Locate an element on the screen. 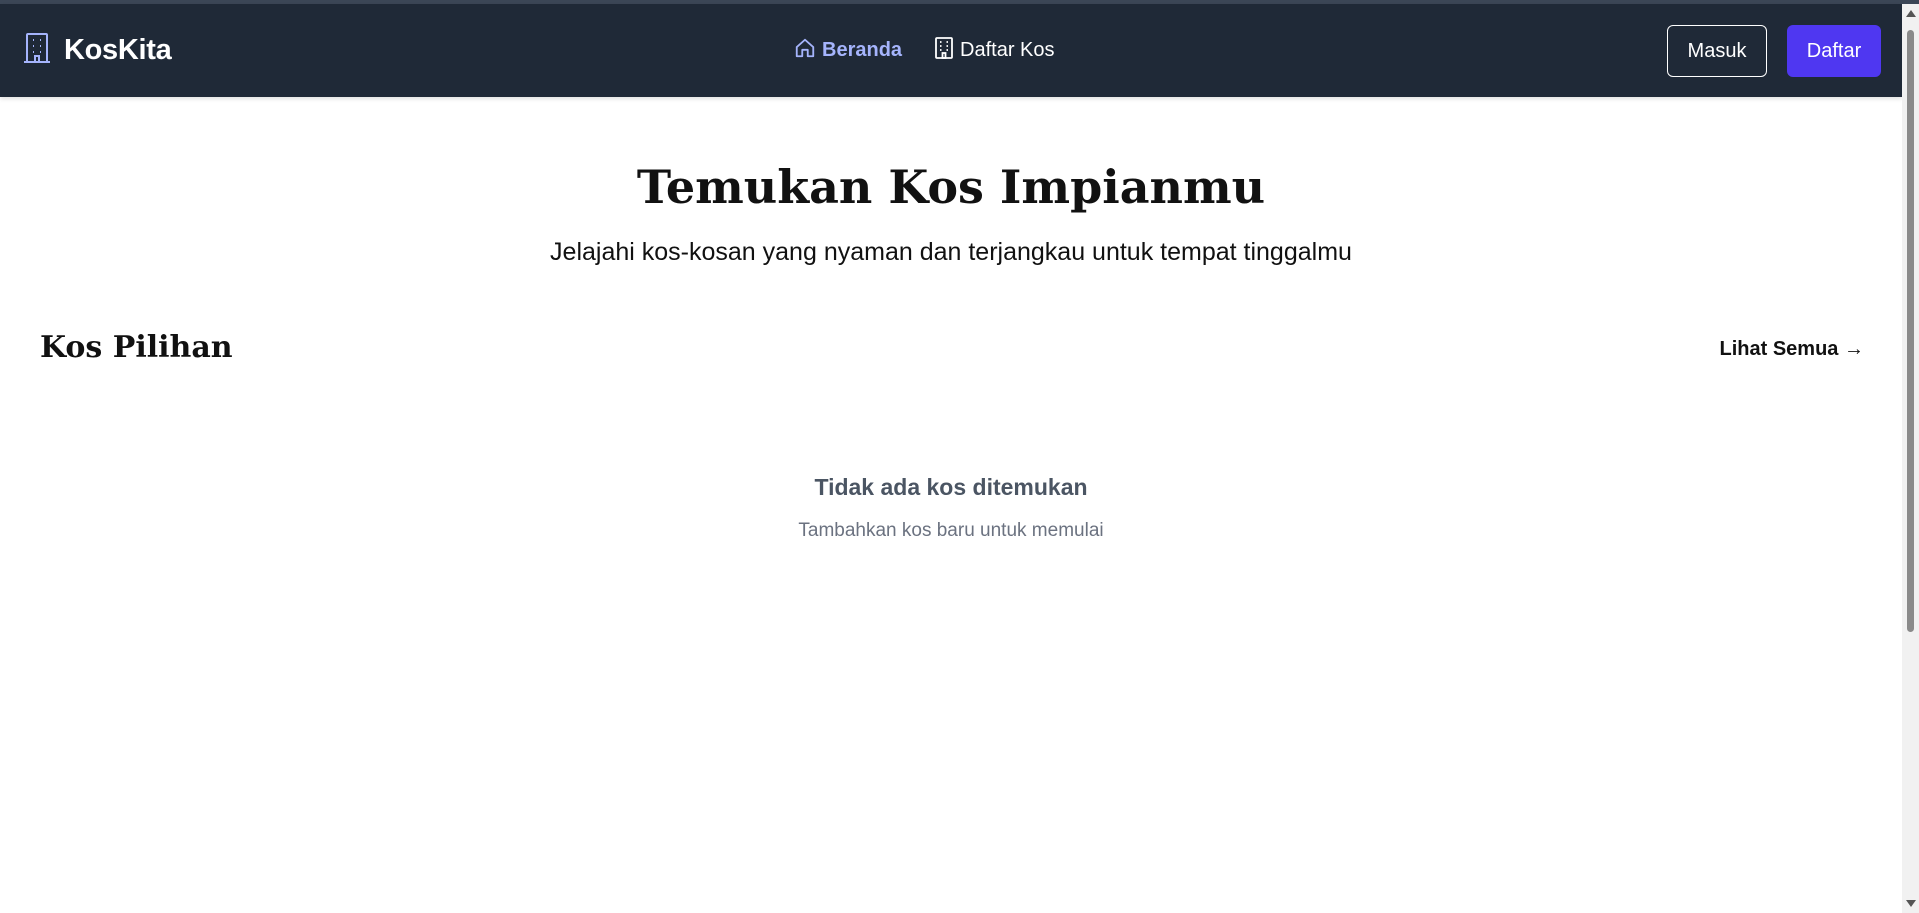  nav-item-beranda: Beranda is located at coordinates (848, 51).